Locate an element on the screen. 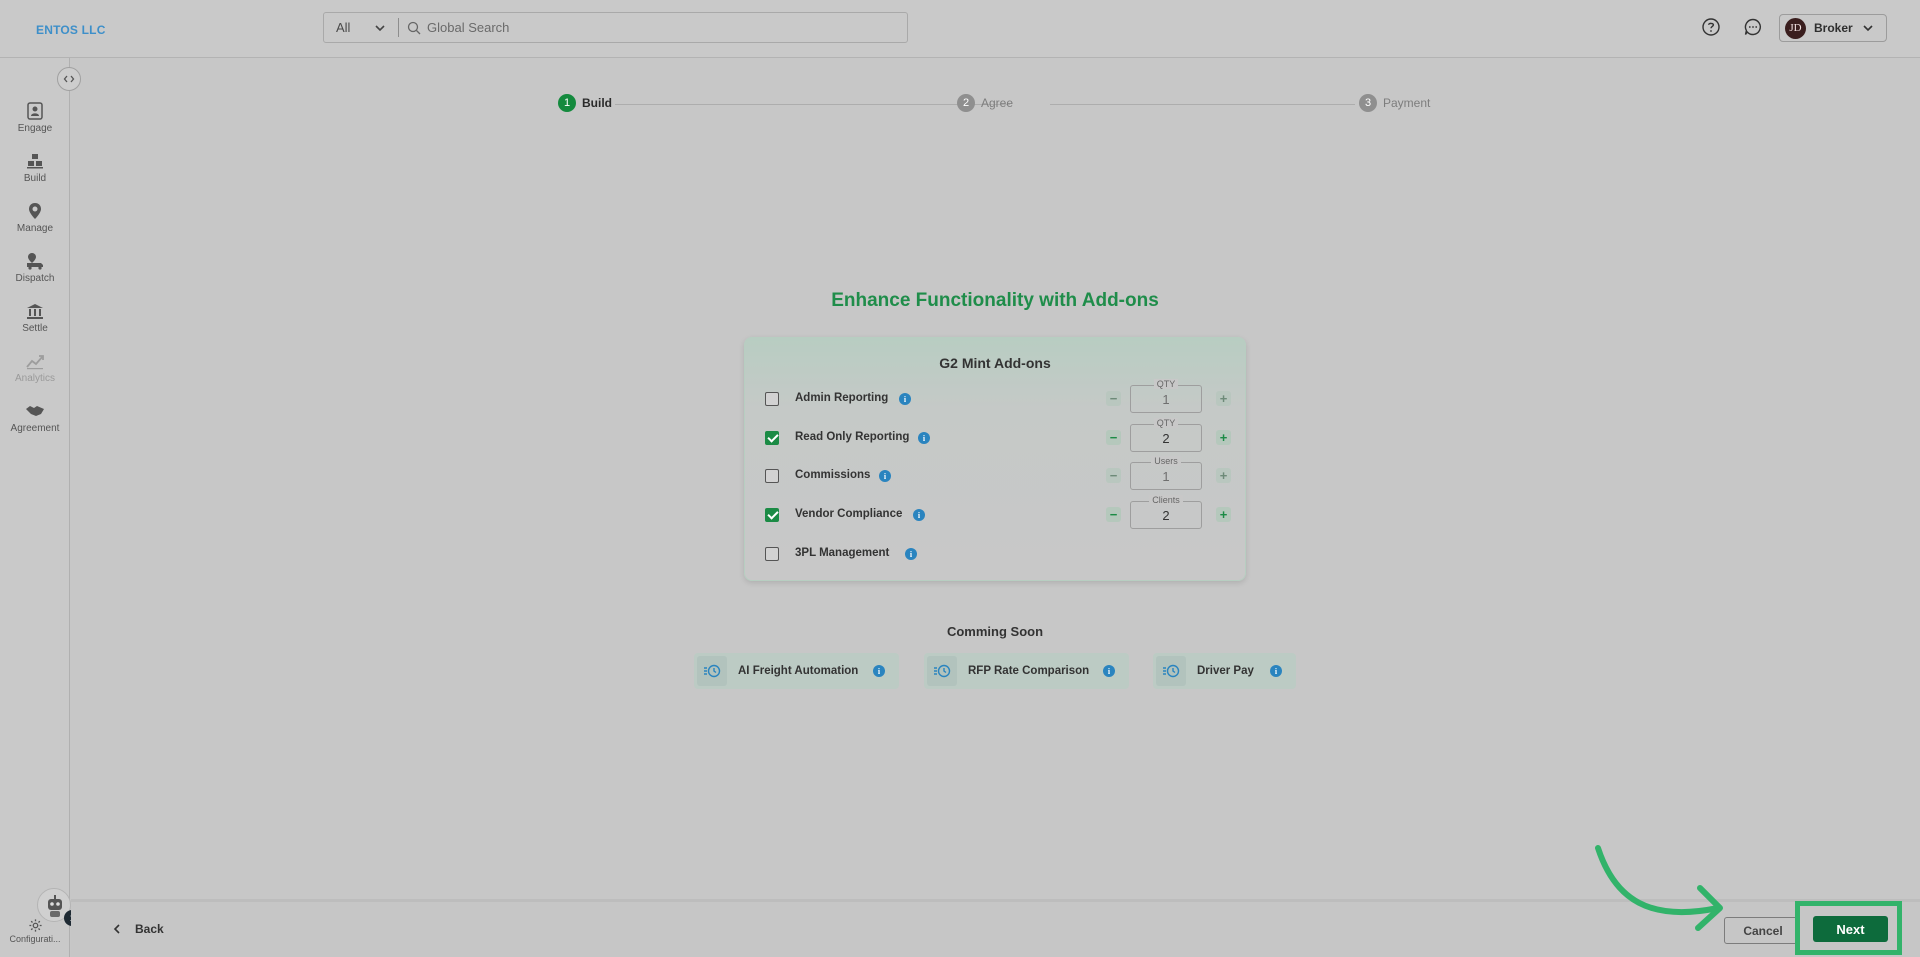 The height and width of the screenshot is (957, 1920). step-payment: 3 Payment is located at coordinates (1394, 103).